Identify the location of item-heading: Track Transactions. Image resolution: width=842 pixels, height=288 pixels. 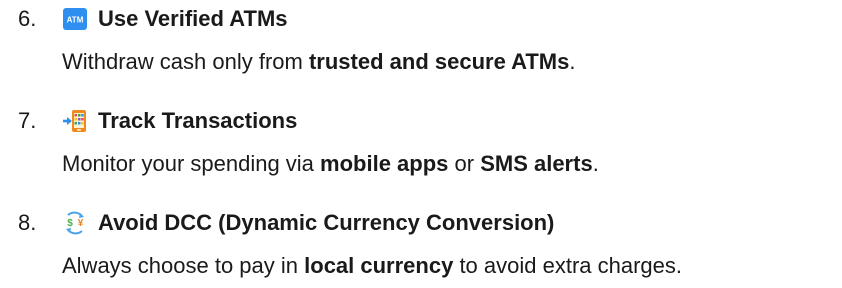
(179, 121).